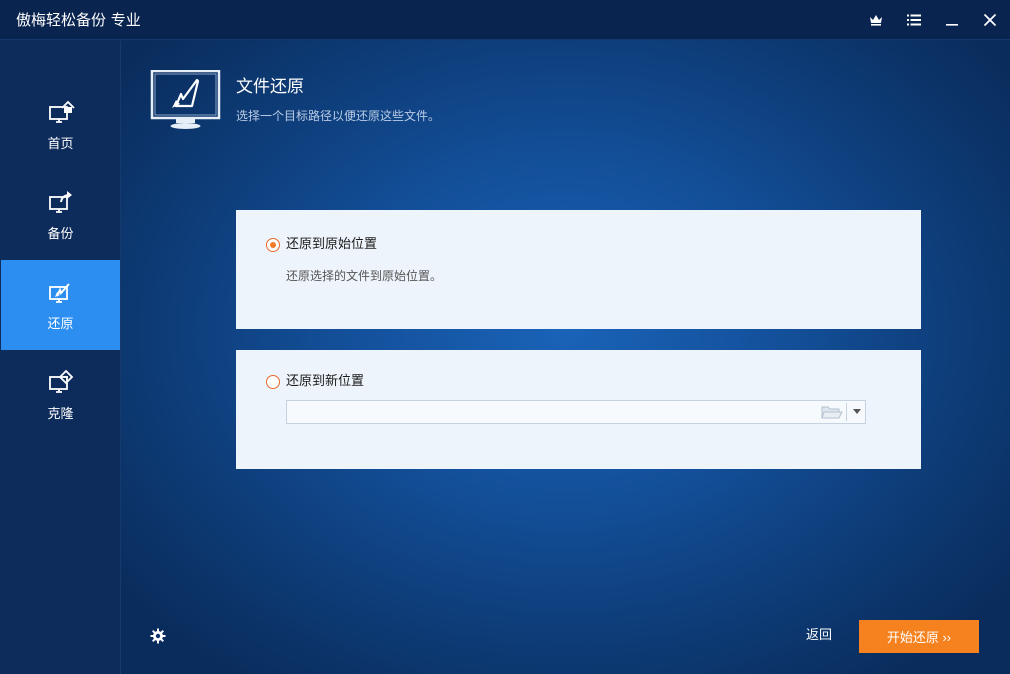  Describe the element at coordinates (60, 324) in the screenshot. I see `sidebar-item-label: 还原` at that location.